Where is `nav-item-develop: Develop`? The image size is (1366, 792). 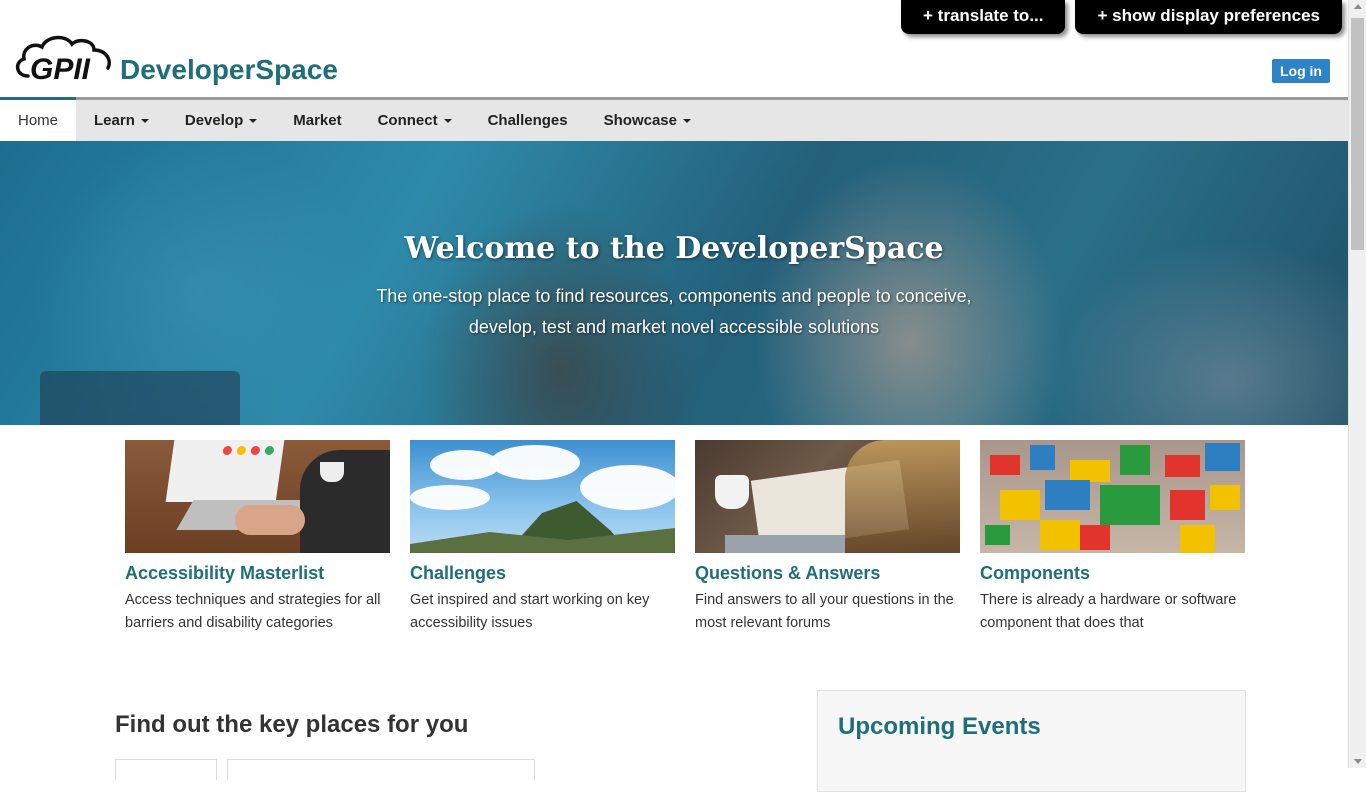 nav-item-develop: Develop is located at coordinates (221, 120).